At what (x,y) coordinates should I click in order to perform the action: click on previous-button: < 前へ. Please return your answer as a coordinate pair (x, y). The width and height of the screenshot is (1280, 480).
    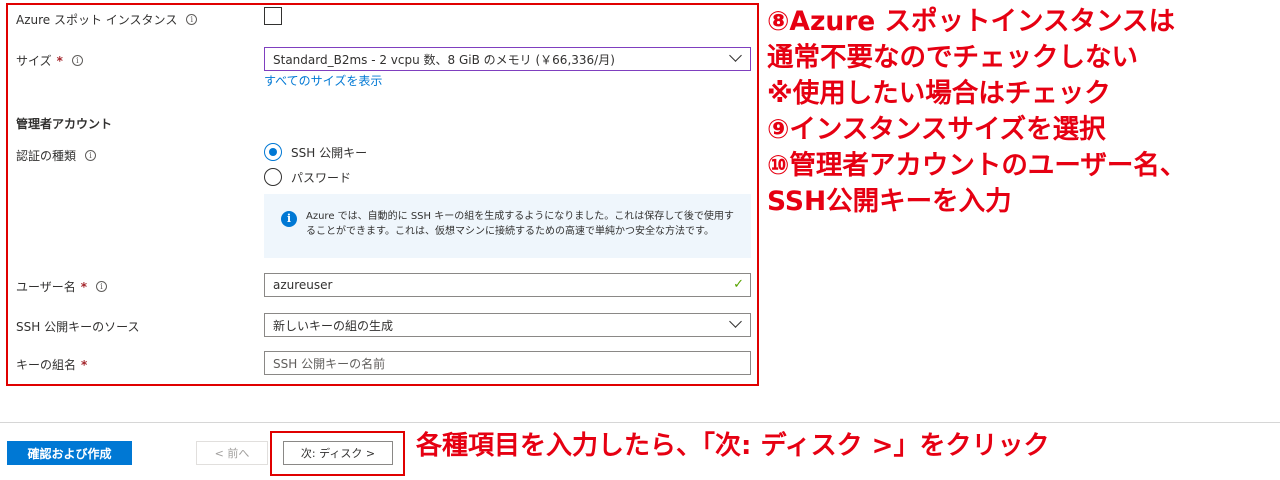
    Looking at the image, I should click on (232, 453).